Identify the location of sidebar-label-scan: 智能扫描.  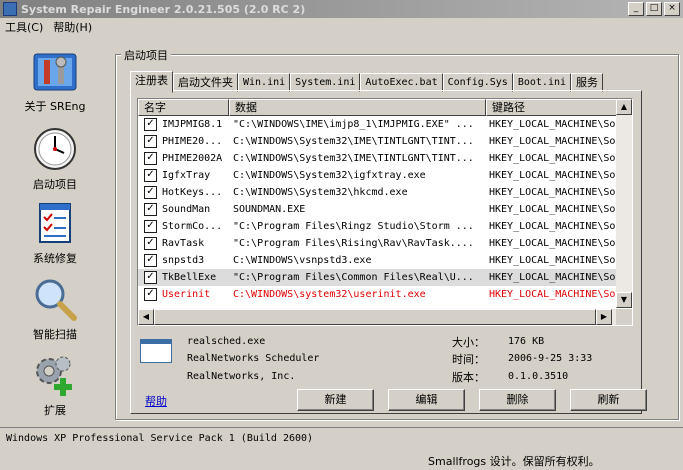
(55, 334).